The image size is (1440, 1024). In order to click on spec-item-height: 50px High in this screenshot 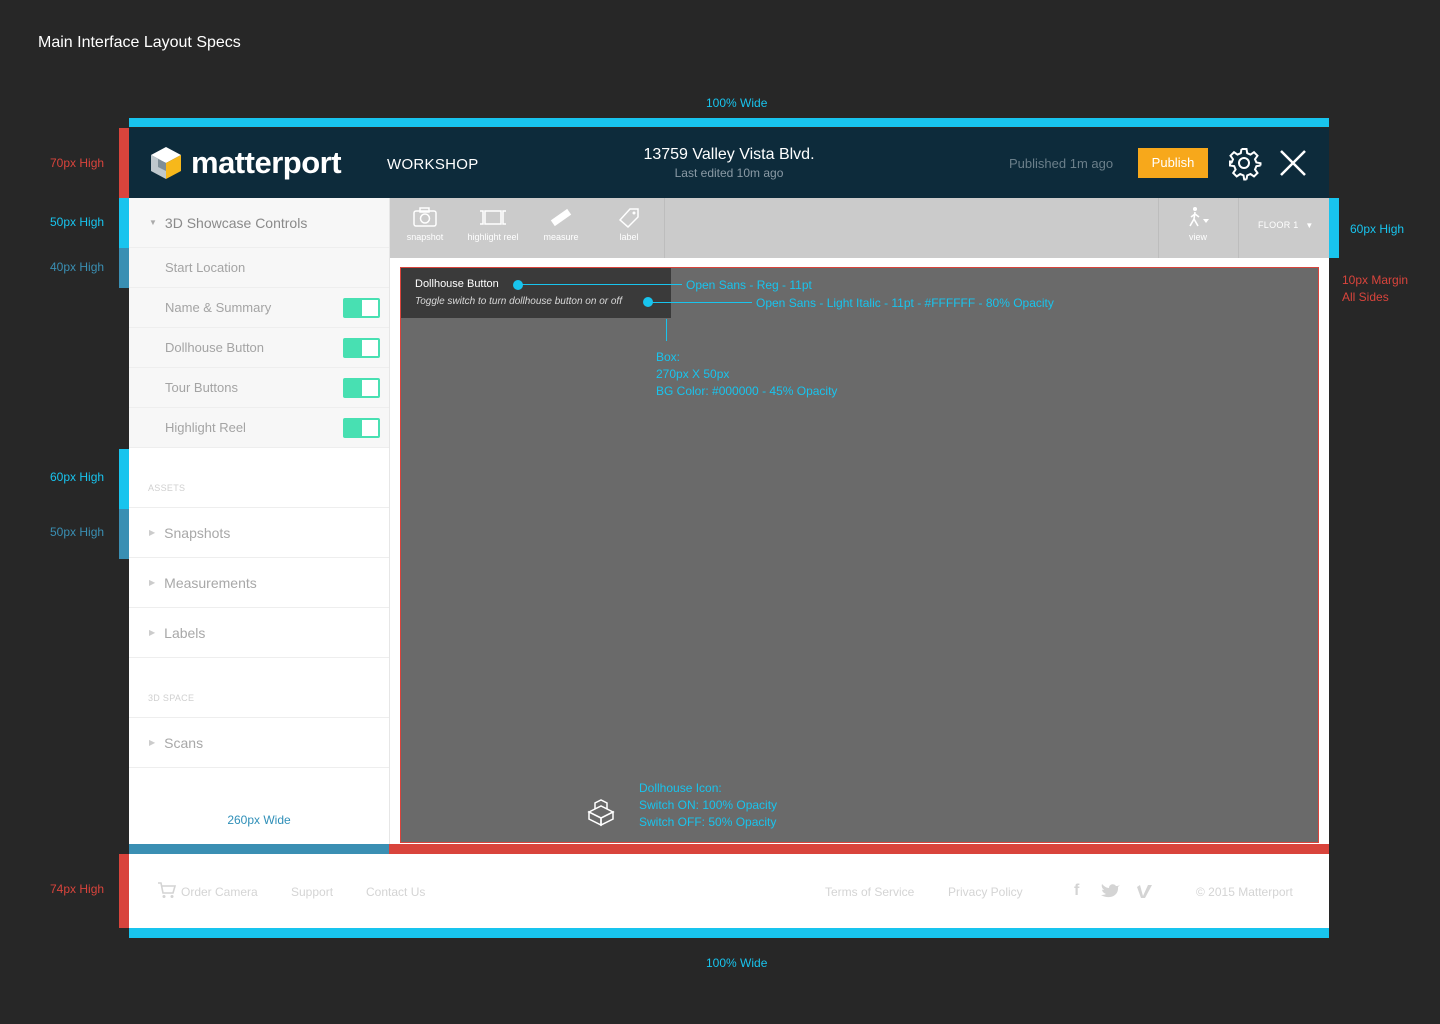, I will do `click(77, 532)`.